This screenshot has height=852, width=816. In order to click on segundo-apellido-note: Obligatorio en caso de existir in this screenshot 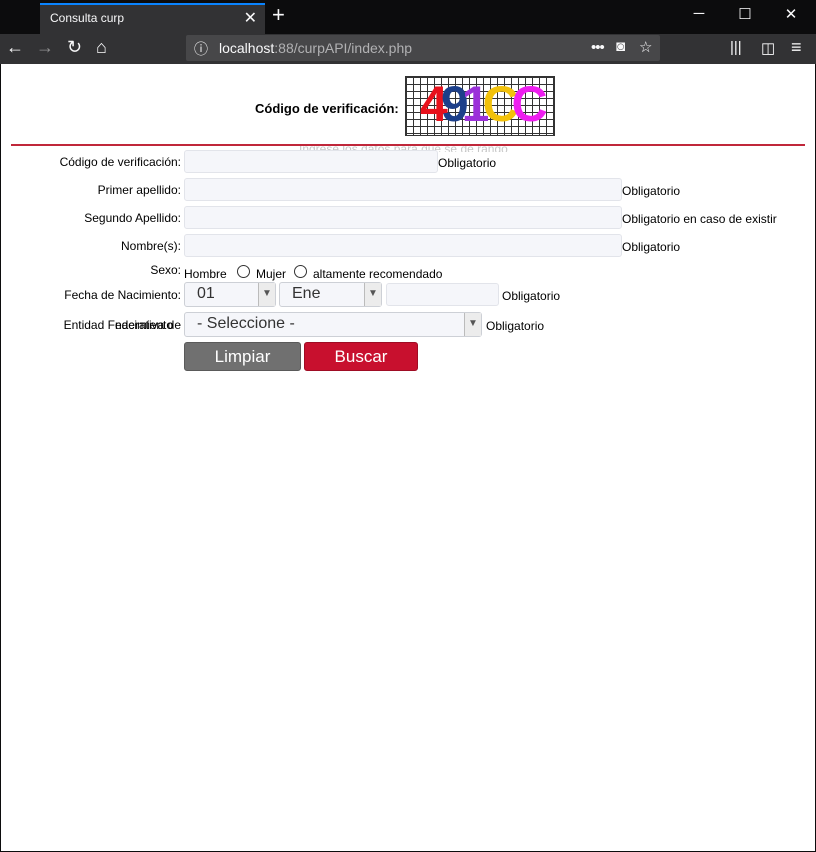, I will do `click(699, 219)`.